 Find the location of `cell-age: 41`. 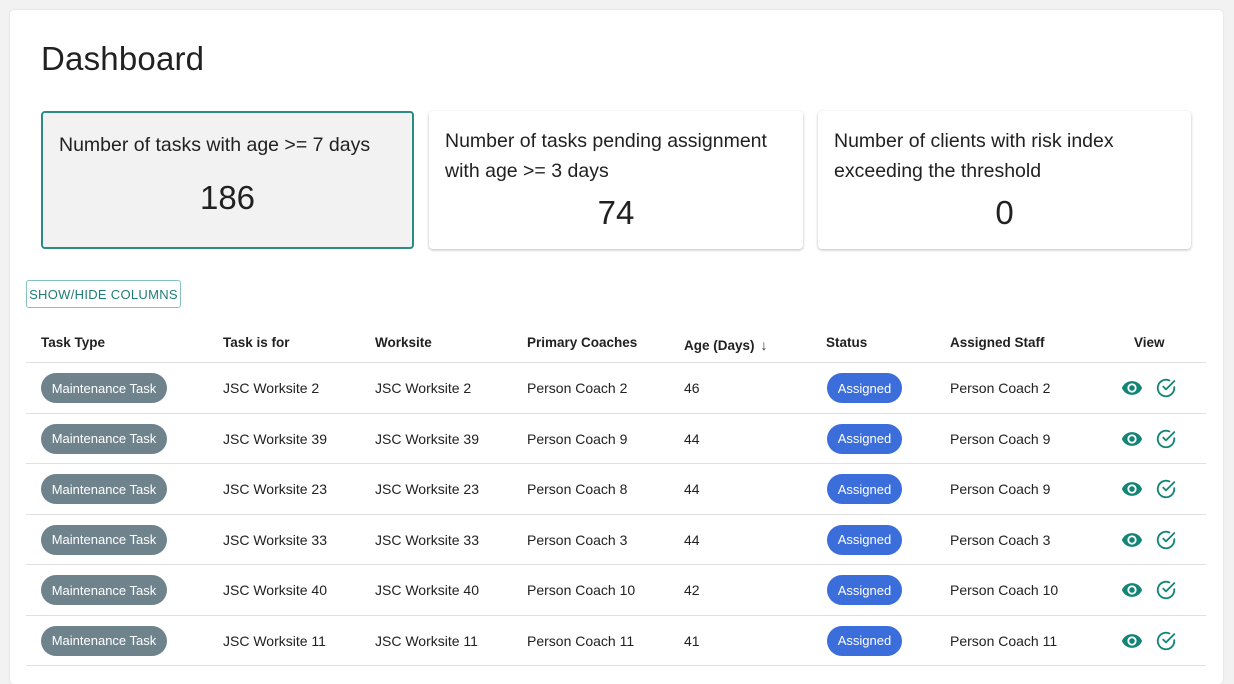

cell-age: 41 is located at coordinates (692, 640).